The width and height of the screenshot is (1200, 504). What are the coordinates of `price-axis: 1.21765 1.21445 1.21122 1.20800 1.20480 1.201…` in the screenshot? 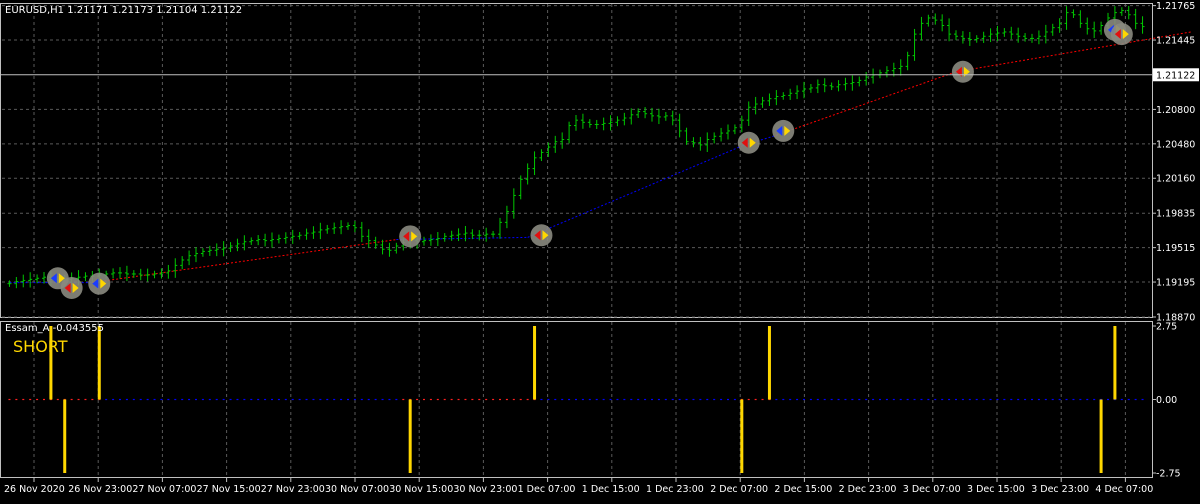 It's located at (1173, 162).